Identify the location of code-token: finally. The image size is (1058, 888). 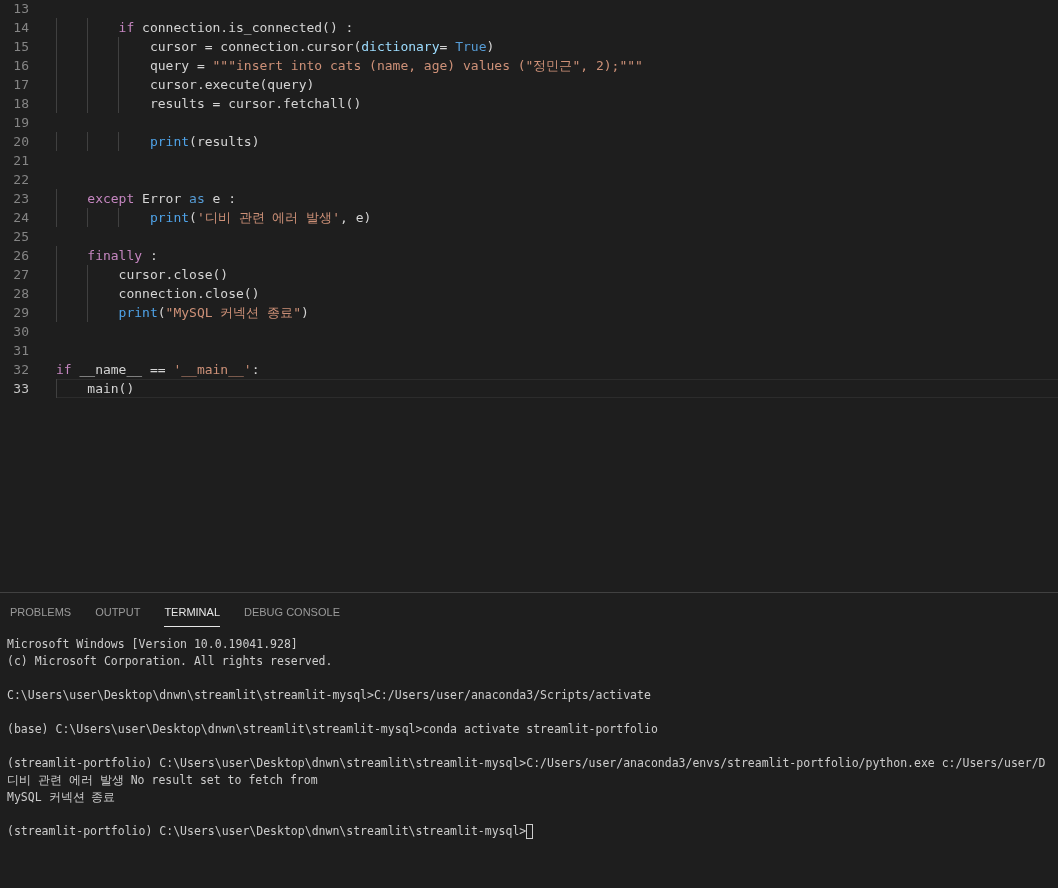
(114, 255).